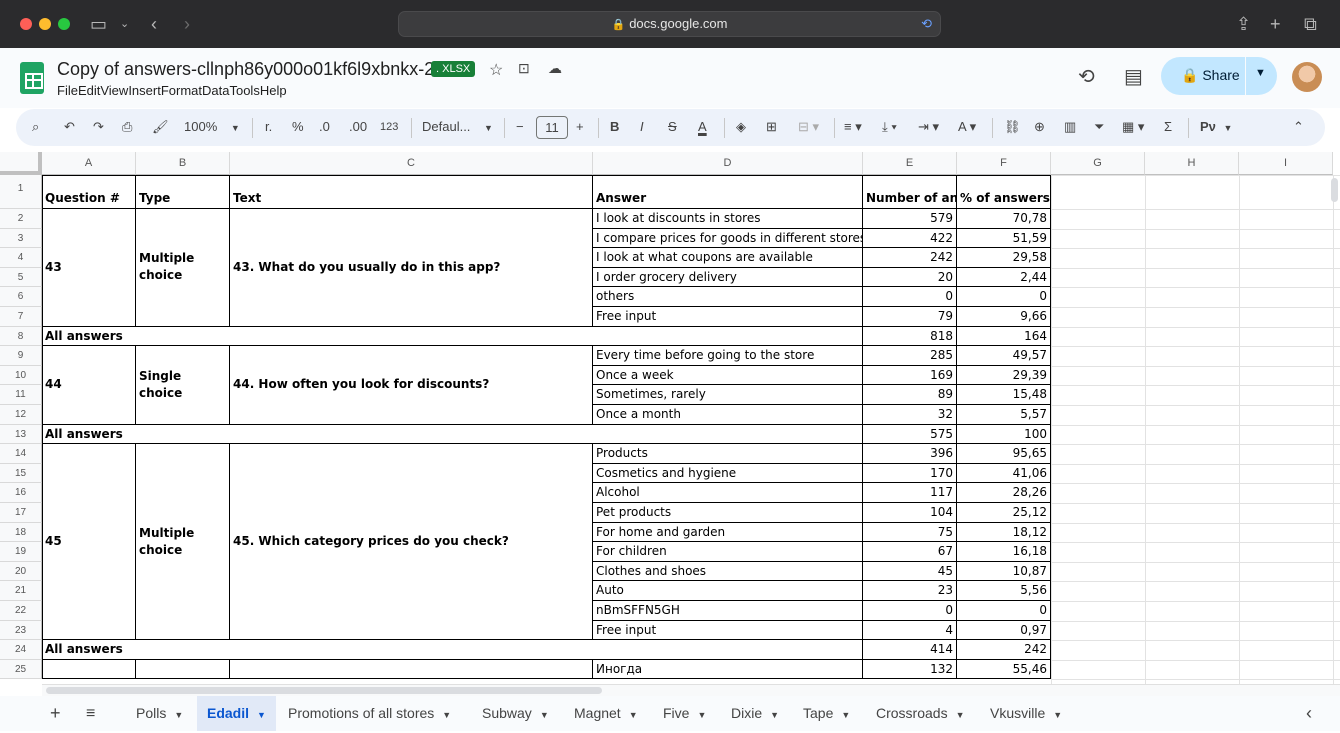 The width and height of the screenshot is (1340, 733). Describe the element at coordinates (910, 630) in the screenshot. I see `count-cell: 4` at that location.